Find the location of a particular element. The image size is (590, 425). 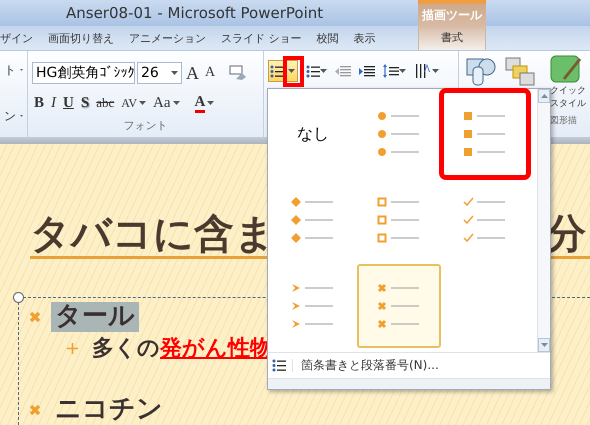

bullet-style-option: なし is located at coordinates (313, 134).